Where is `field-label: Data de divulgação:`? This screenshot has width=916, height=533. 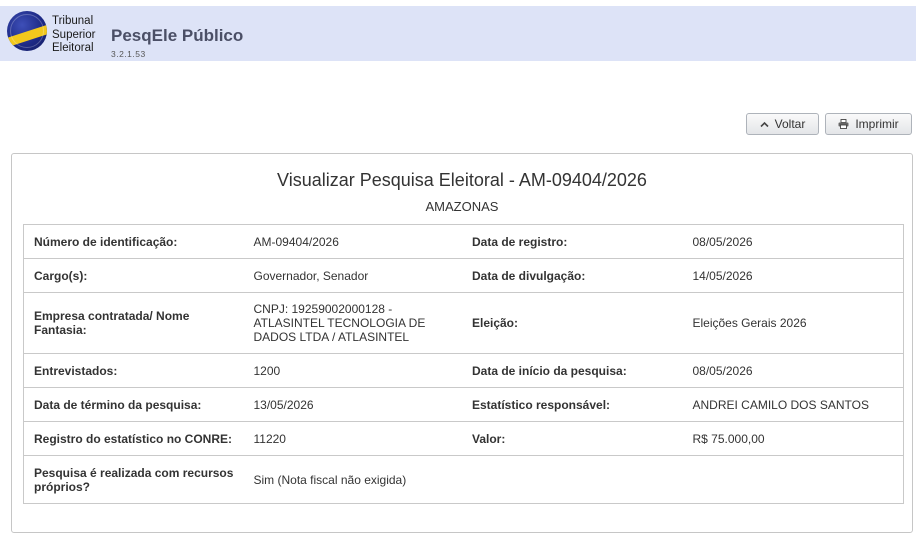 field-label: Data de divulgação: is located at coordinates (572, 275).